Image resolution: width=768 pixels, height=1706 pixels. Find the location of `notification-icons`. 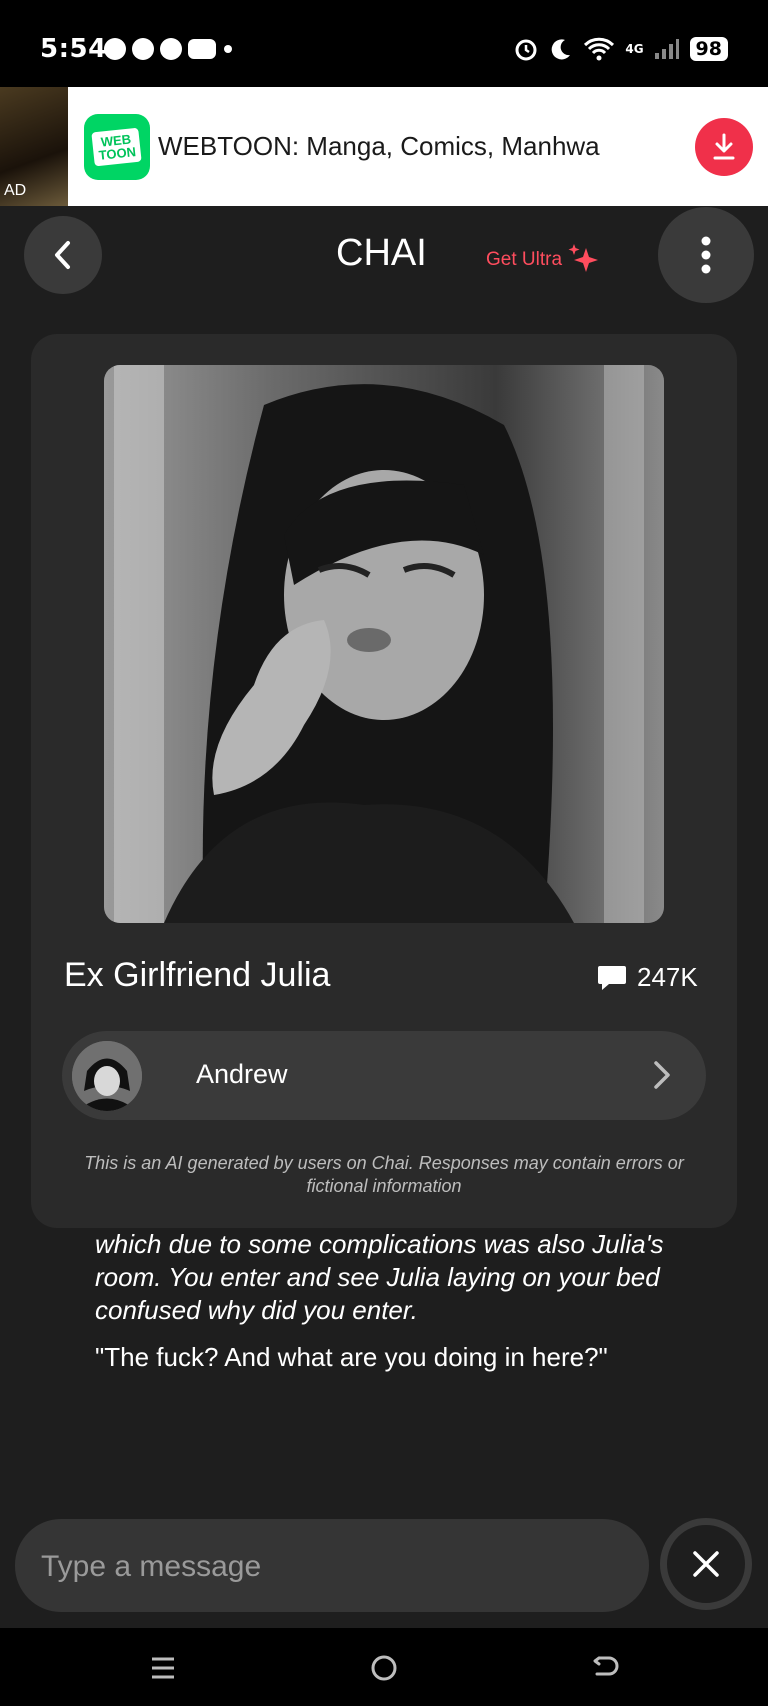

notification-icons is located at coordinates (168, 49).